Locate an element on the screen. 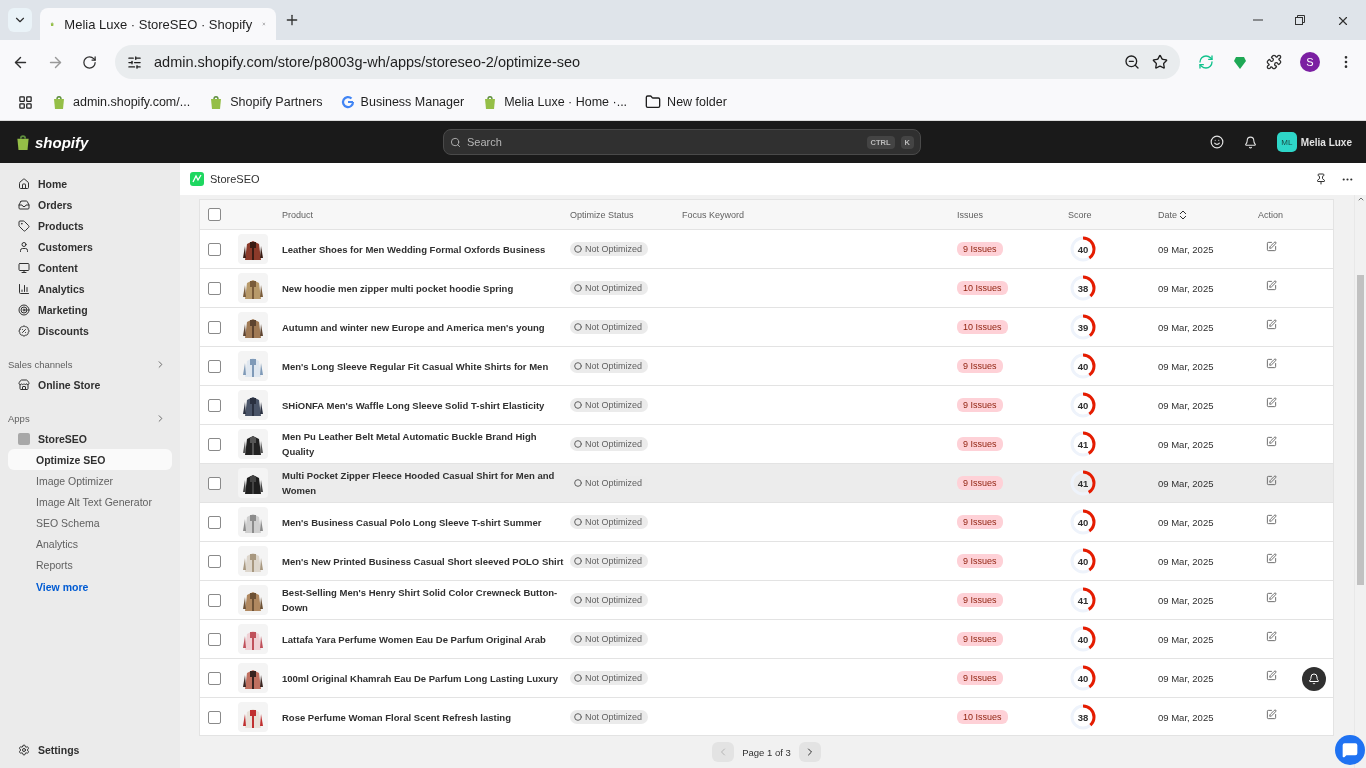 Image resolution: width=1366 pixels, height=768 pixels. sub-nav-item: Optimize SEO is located at coordinates (90, 459).